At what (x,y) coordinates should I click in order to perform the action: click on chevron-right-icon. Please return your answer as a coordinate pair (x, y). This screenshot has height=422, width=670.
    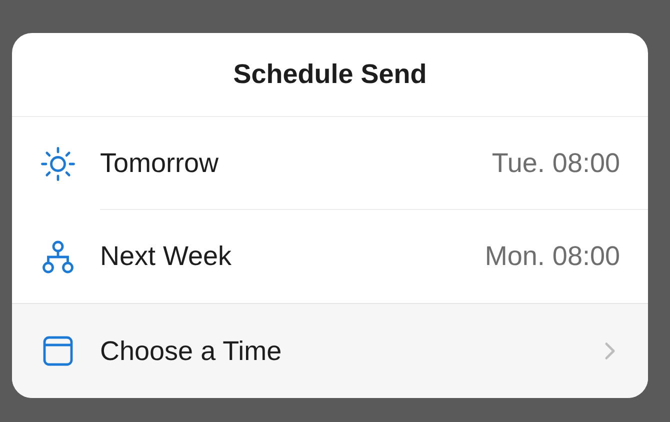
    Looking at the image, I should click on (610, 351).